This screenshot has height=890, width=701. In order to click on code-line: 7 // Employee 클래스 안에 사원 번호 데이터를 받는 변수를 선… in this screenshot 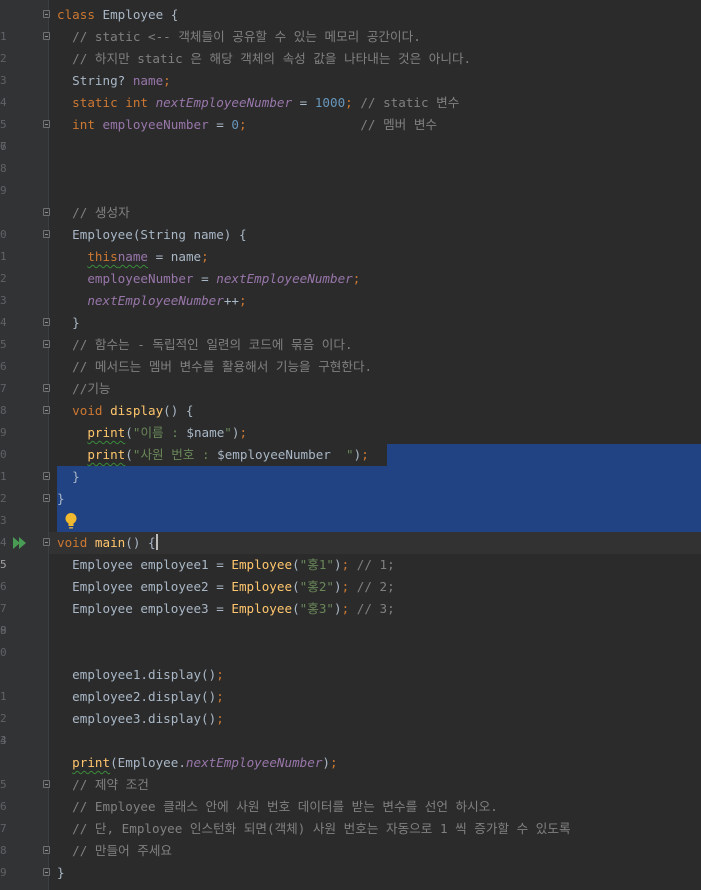, I will do `click(350, 815)`.